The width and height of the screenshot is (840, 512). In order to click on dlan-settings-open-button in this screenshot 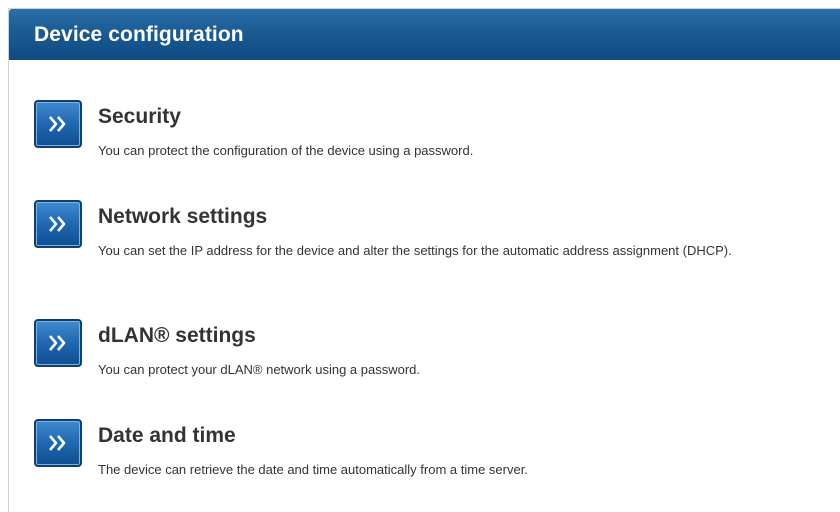, I will do `click(58, 343)`.